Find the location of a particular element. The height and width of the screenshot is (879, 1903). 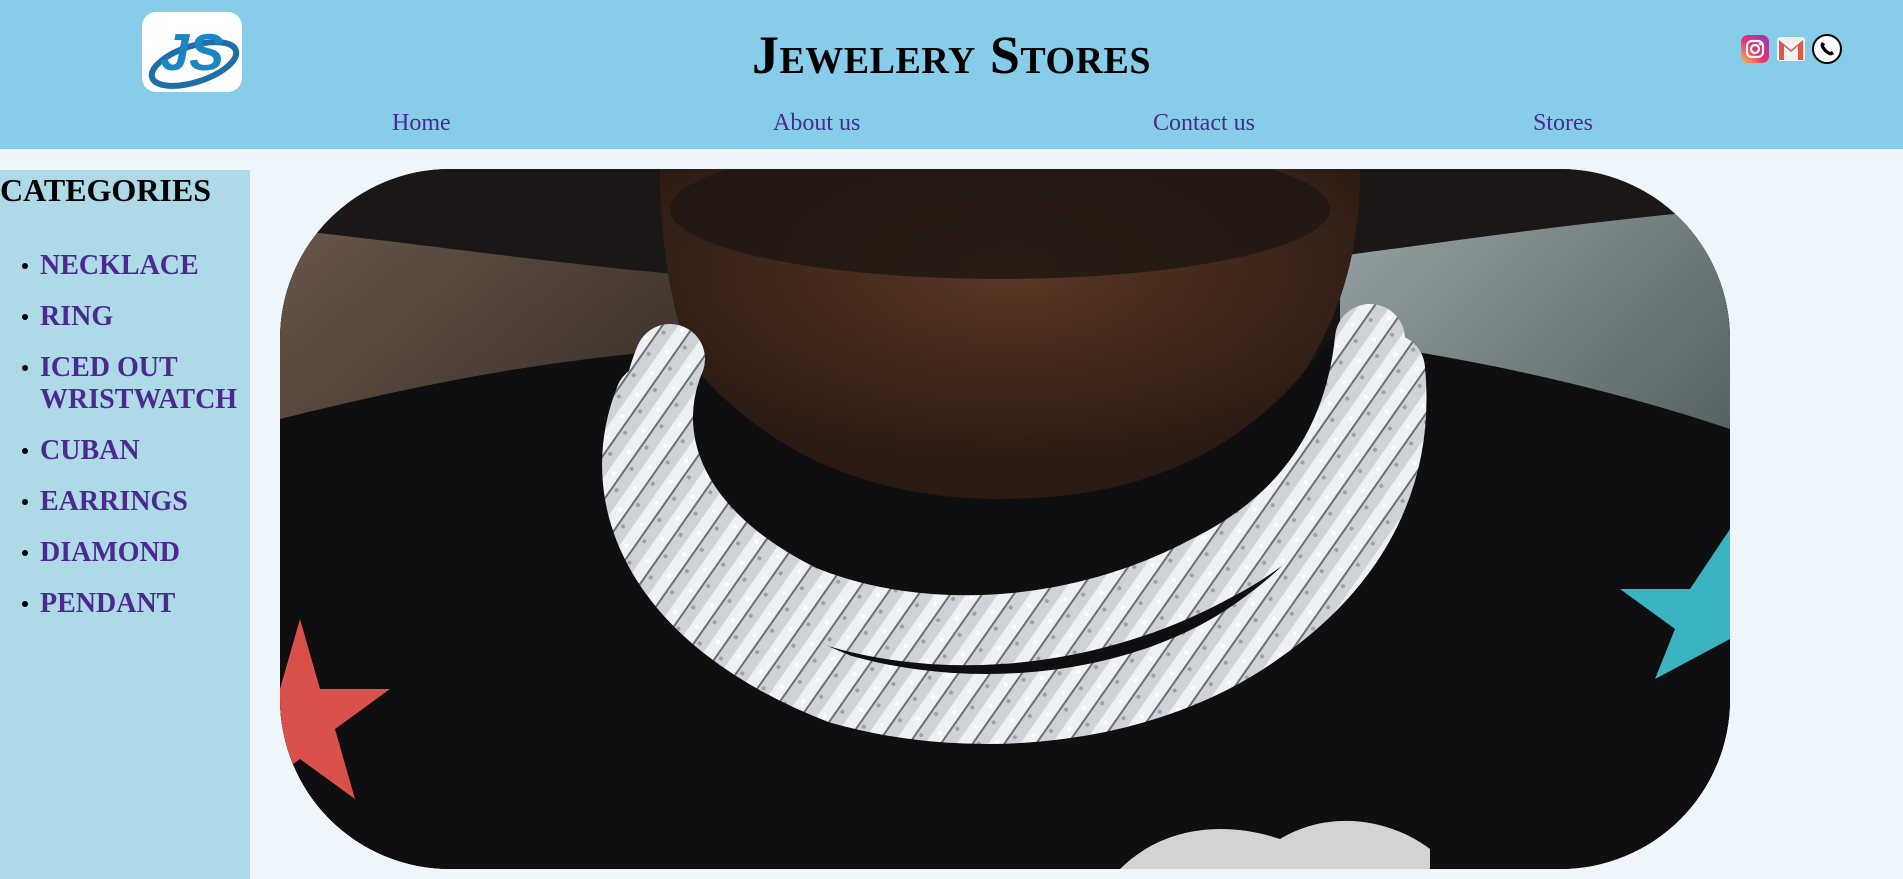

category-label: CUBAN is located at coordinates (90, 450).